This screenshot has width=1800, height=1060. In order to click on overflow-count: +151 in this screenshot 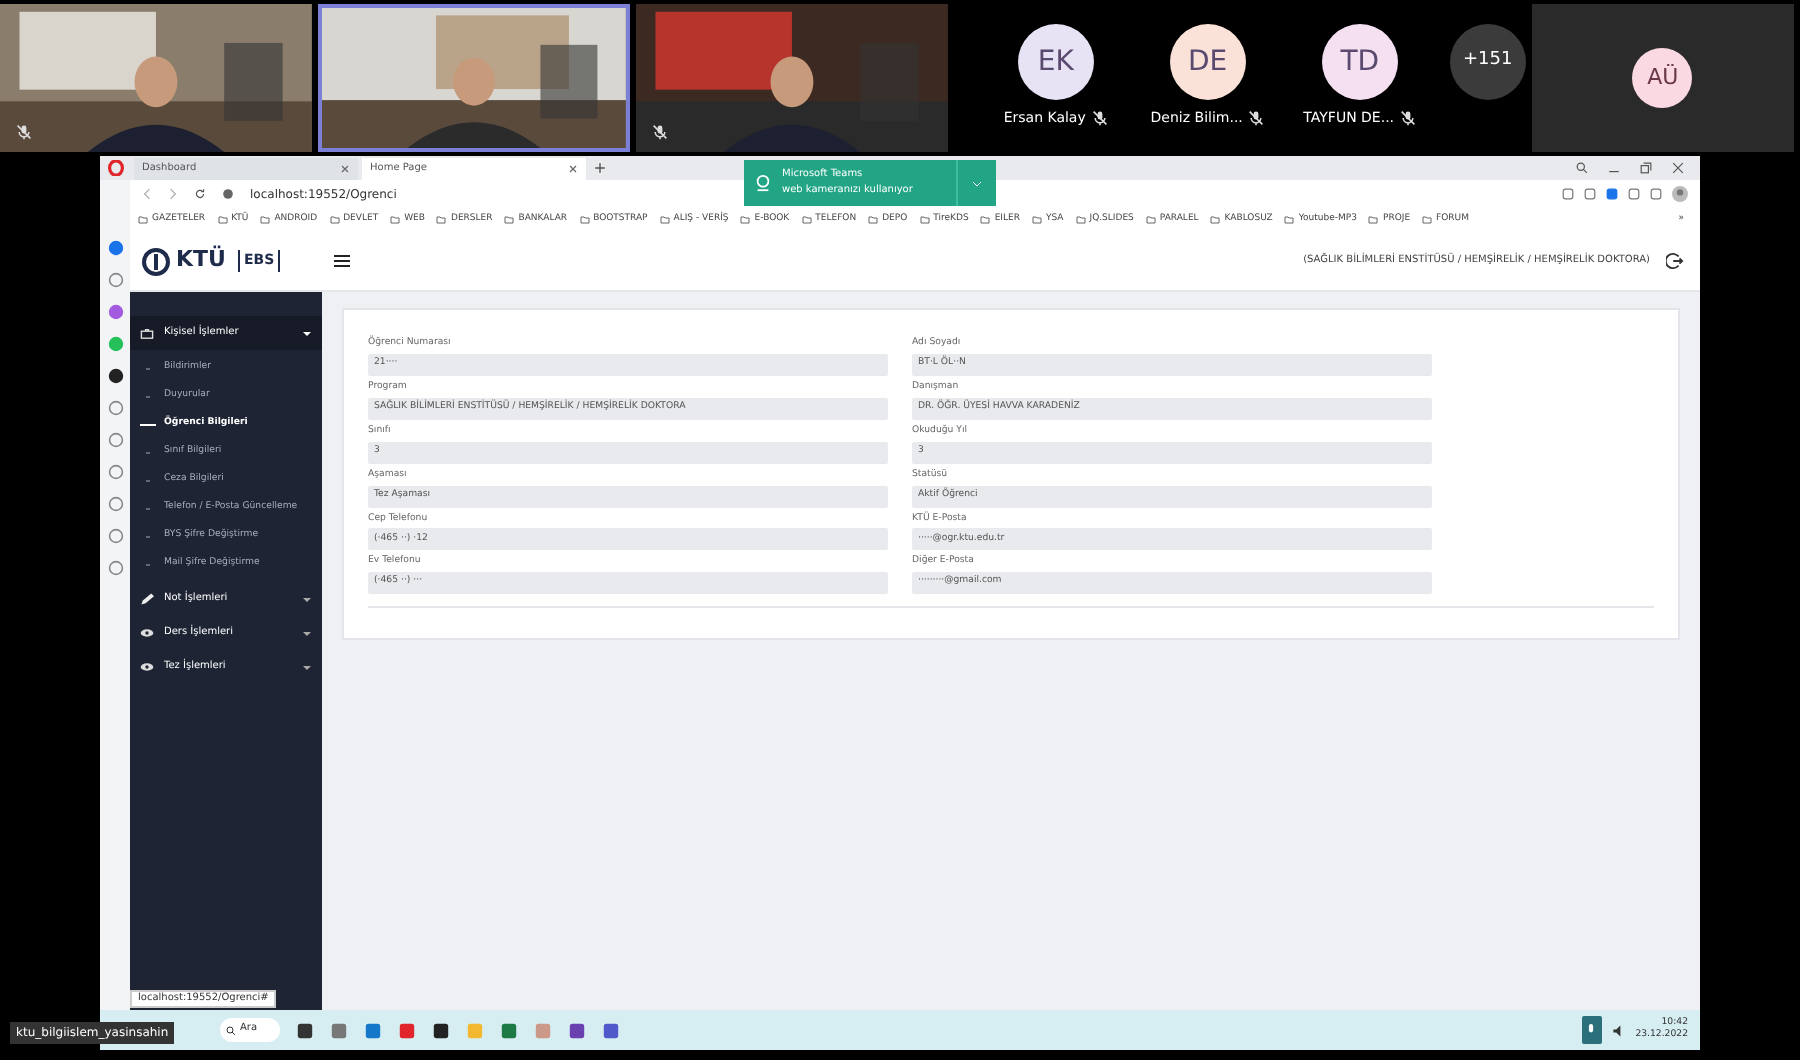, I will do `click(1487, 62)`.